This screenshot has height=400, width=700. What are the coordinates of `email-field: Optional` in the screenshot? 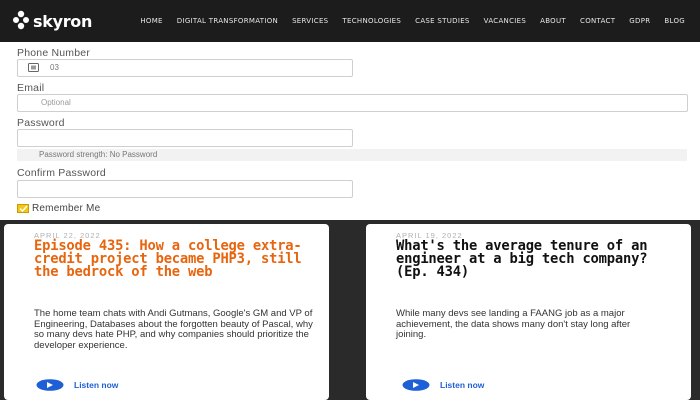 It's located at (352, 103).